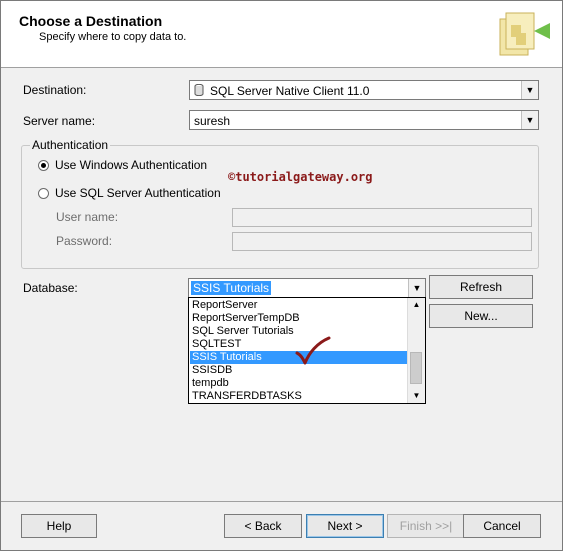 This screenshot has width=563, height=551. Describe the element at coordinates (382, 241) in the screenshot. I see `password-input` at that location.